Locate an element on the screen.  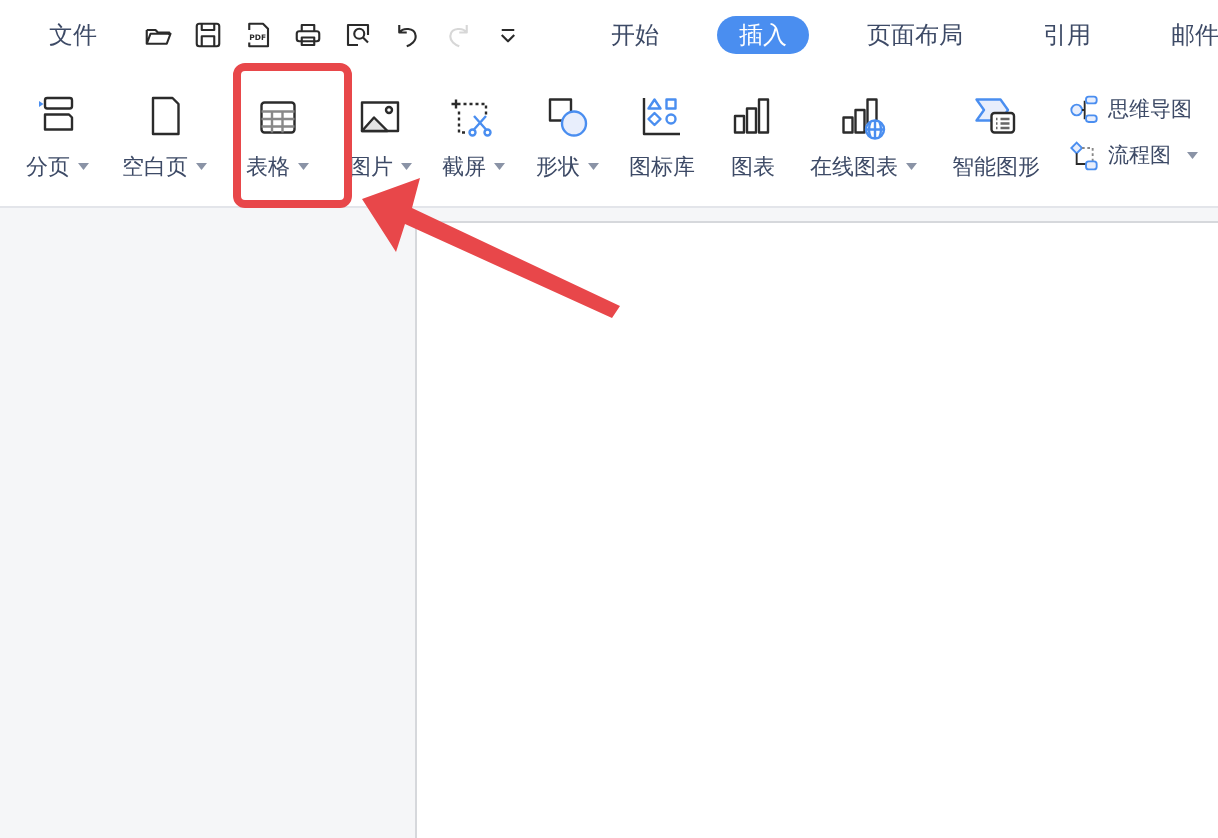
file-menu: 文件 is located at coordinates (73, 35).